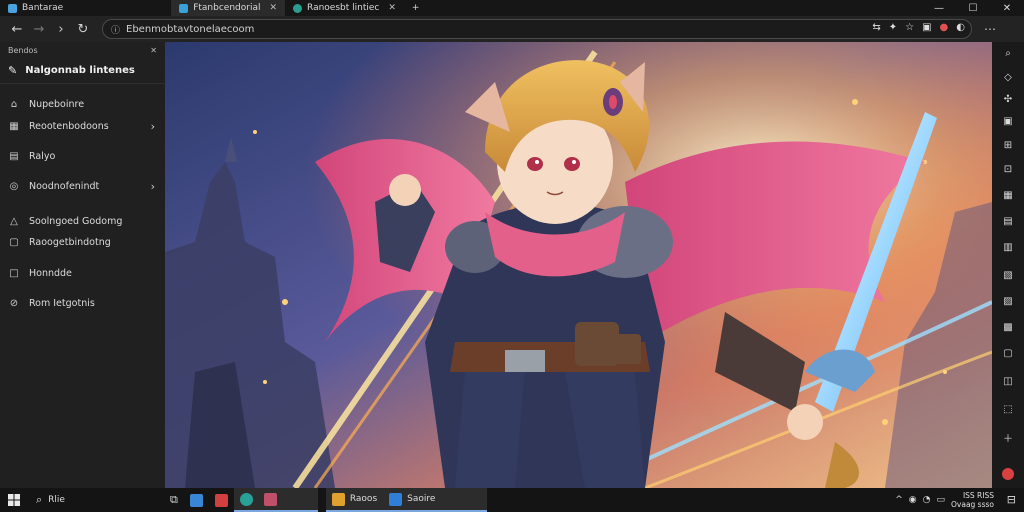  Describe the element at coordinates (1008, 121) in the screenshot. I see `games-icon: ▣` at that location.